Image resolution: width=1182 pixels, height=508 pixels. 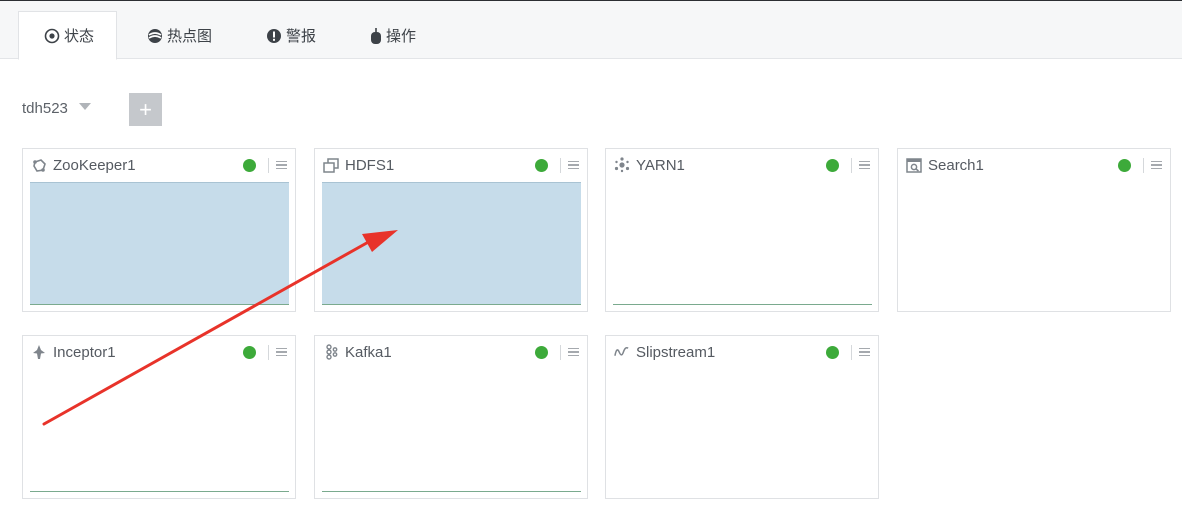 What do you see at coordinates (190, 36) in the screenshot?
I see `tab-heatmap-label: 热点图` at bounding box center [190, 36].